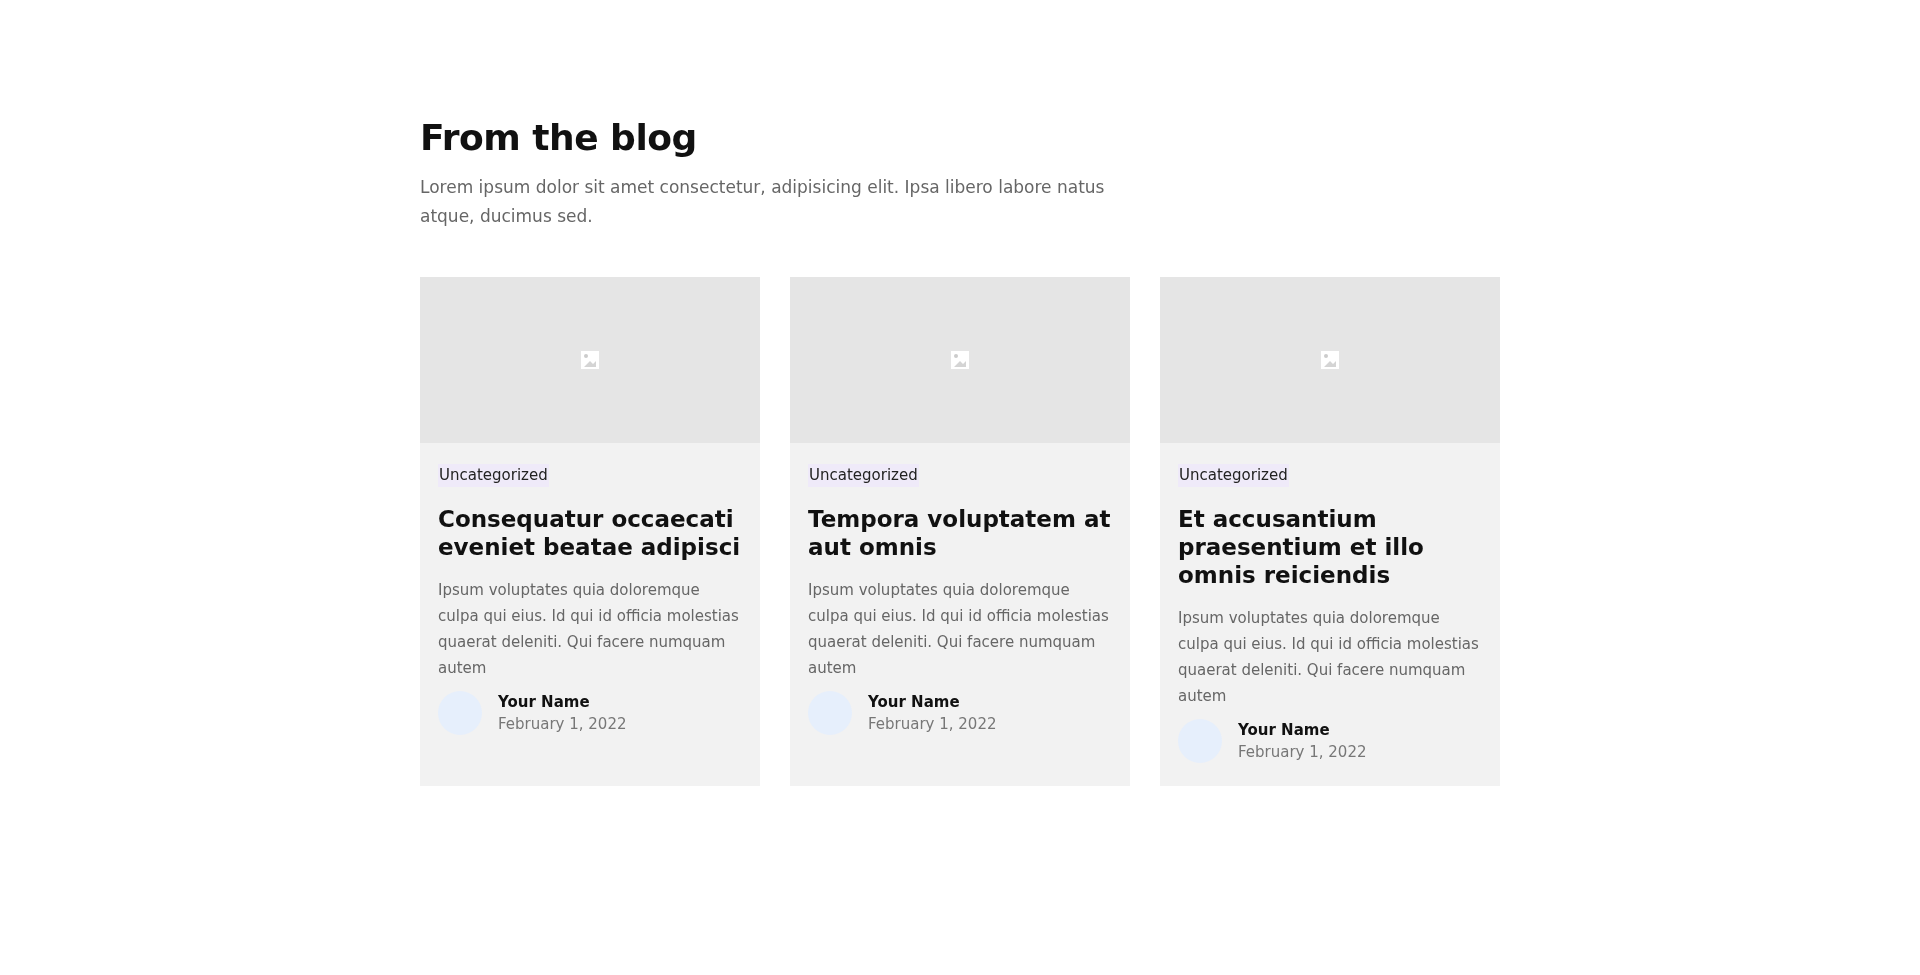  I want to click on section-title: From the blog, so click(559, 138).